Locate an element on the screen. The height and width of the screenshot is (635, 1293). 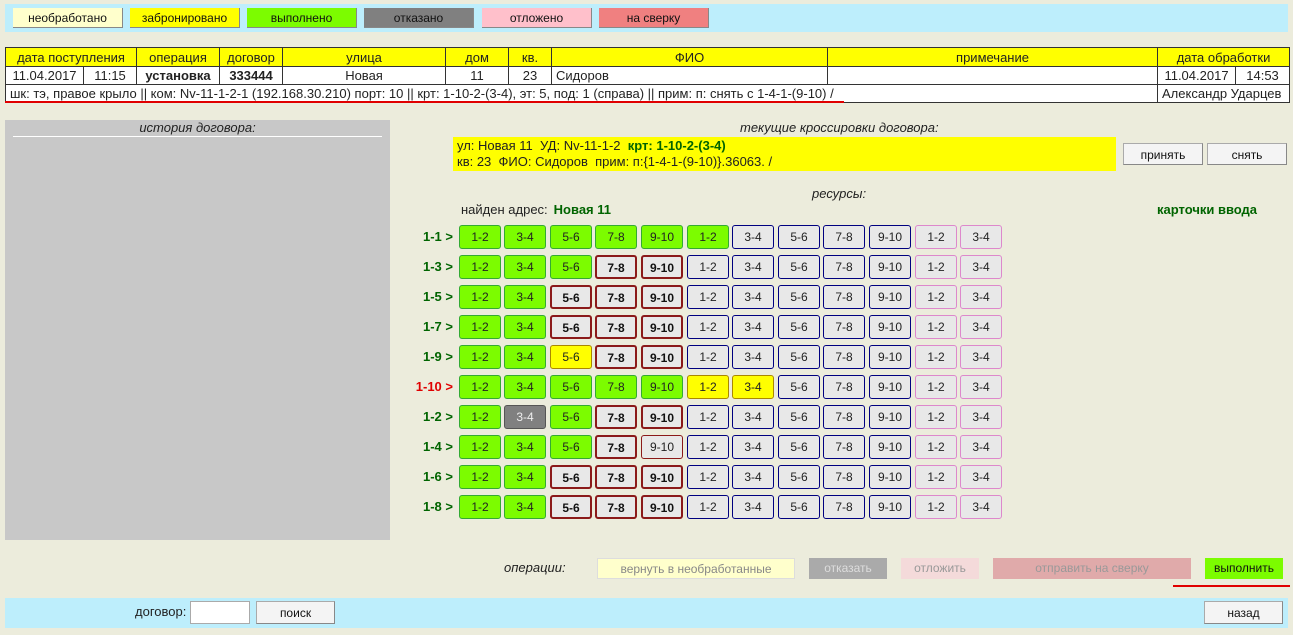
status-done-button: выполнено is located at coordinates (302, 18).